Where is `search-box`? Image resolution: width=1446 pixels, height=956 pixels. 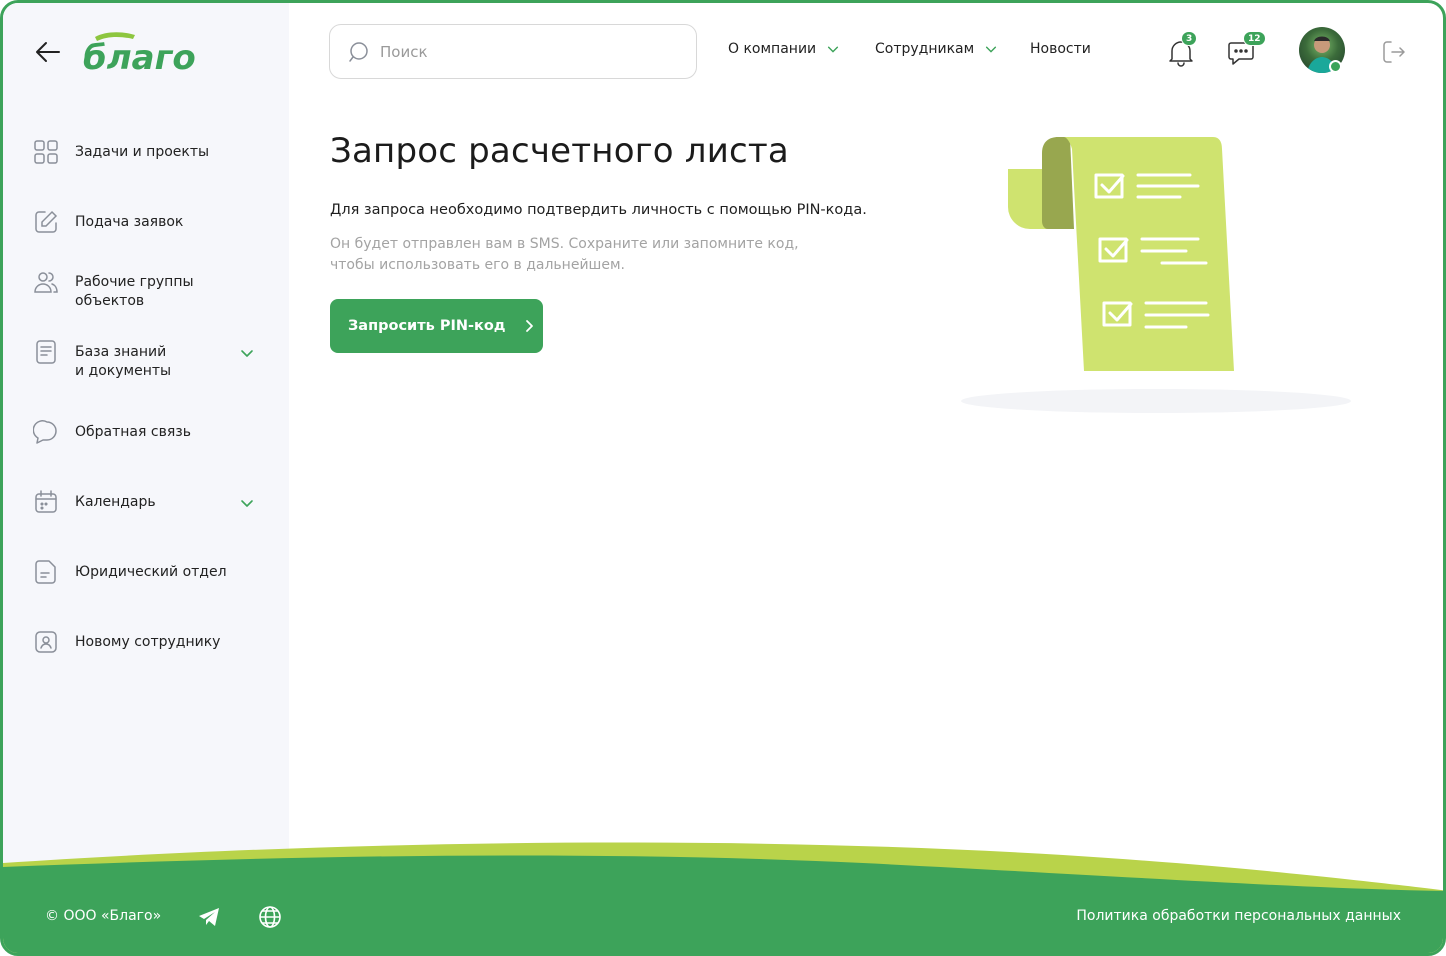 search-box is located at coordinates (513, 51).